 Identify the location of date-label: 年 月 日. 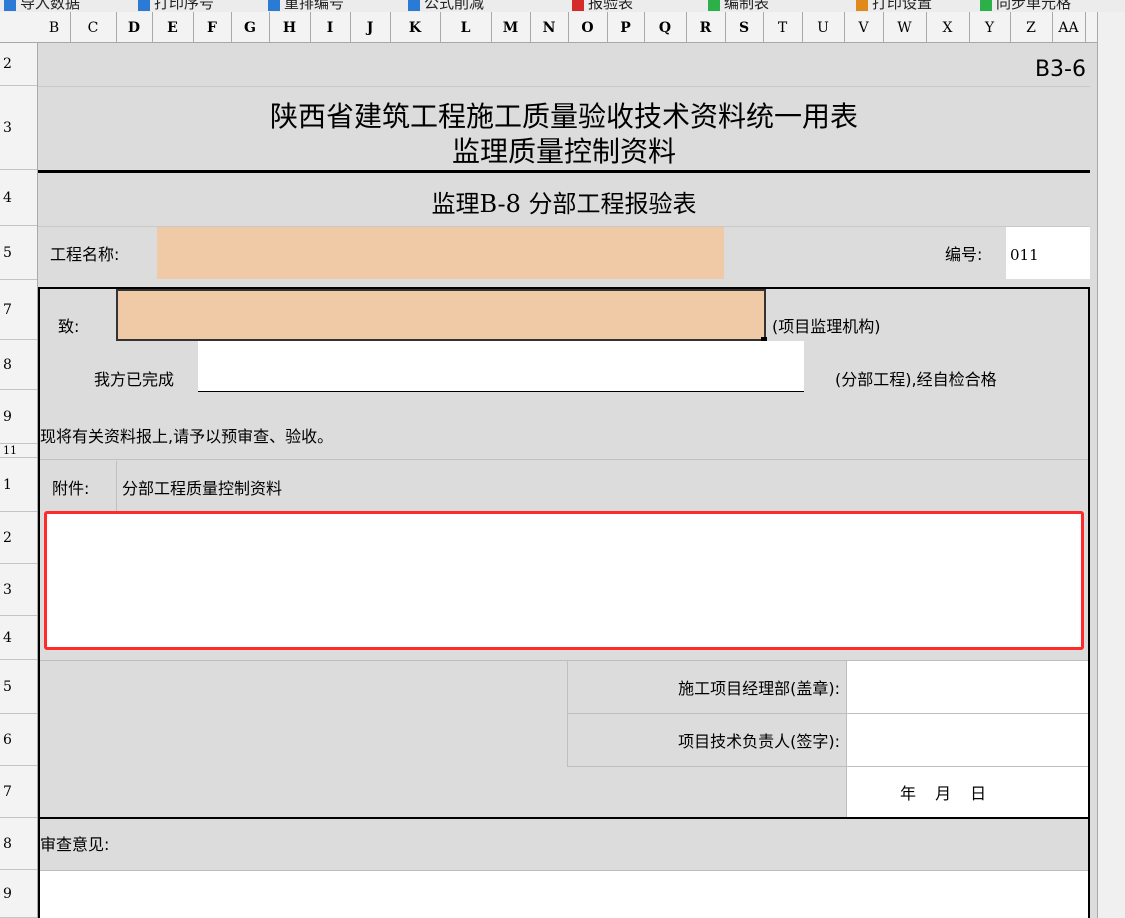
(943, 793).